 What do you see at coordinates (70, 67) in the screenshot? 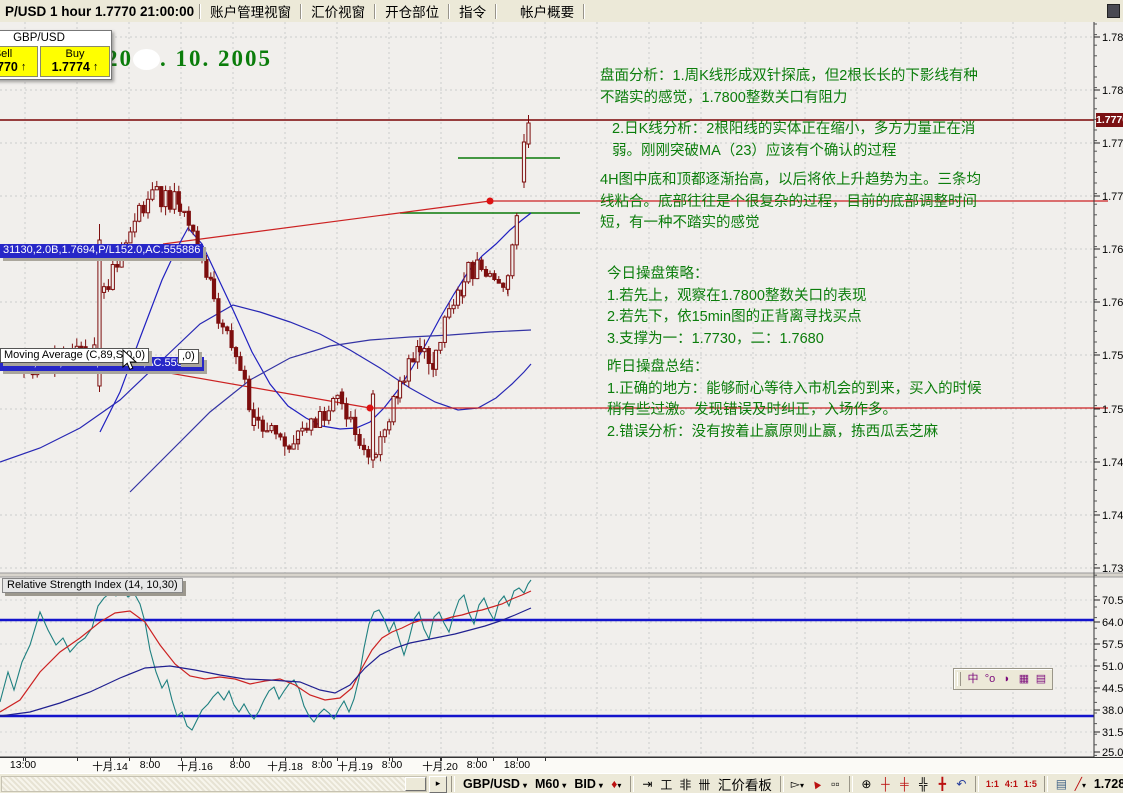
I see `buy-value: 1.7774` at bounding box center [70, 67].